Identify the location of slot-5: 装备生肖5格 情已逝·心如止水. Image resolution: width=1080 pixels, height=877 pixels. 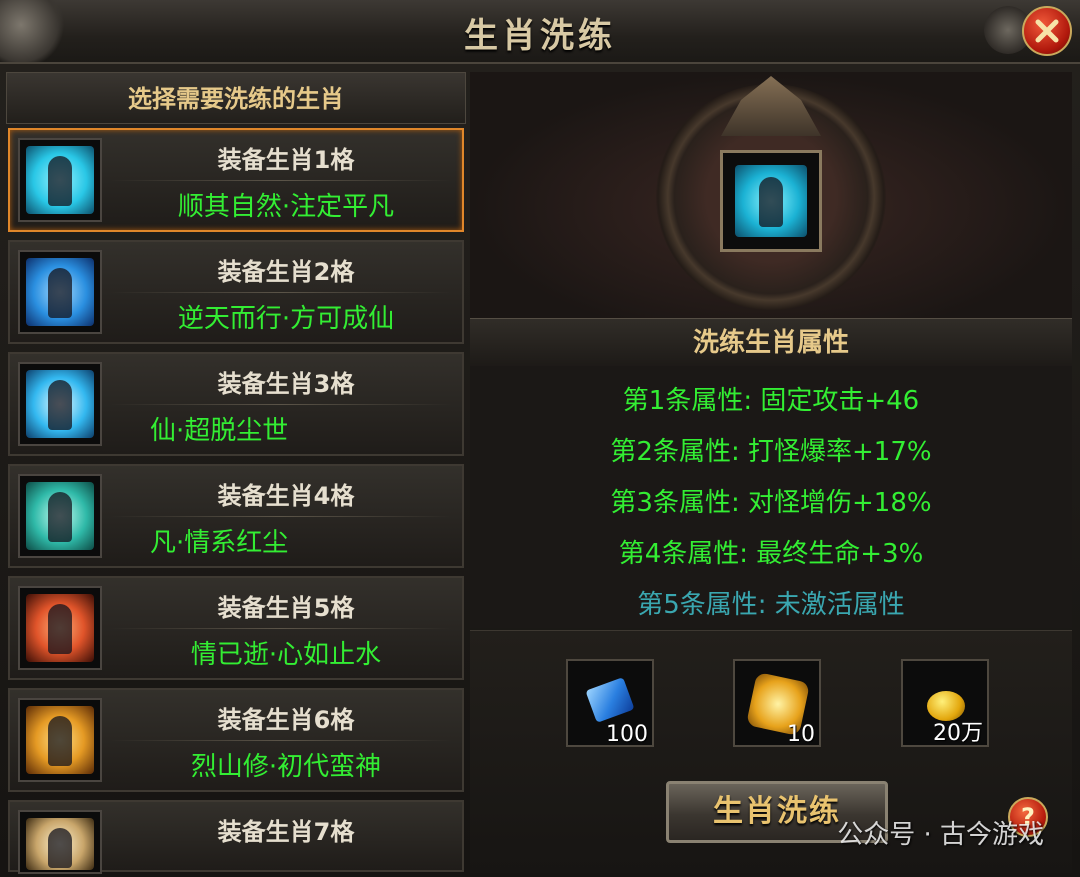
(236, 628).